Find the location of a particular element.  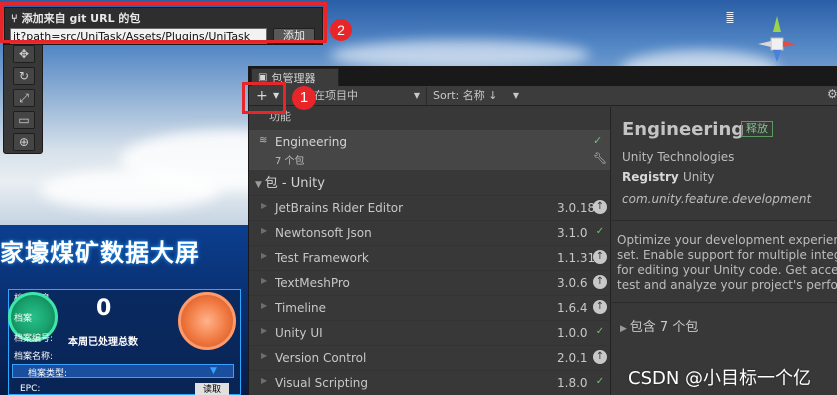

feature-name: Engineering is located at coordinates (311, 142).